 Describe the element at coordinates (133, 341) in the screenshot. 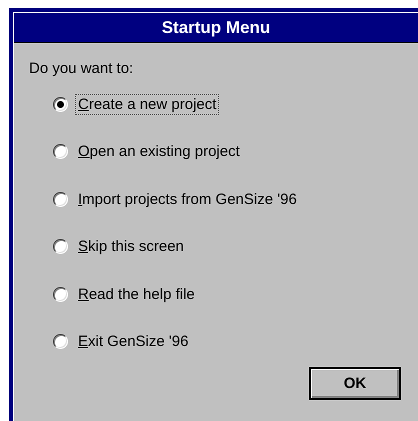

I see `option-label: Exit GenSize '96` at that location.